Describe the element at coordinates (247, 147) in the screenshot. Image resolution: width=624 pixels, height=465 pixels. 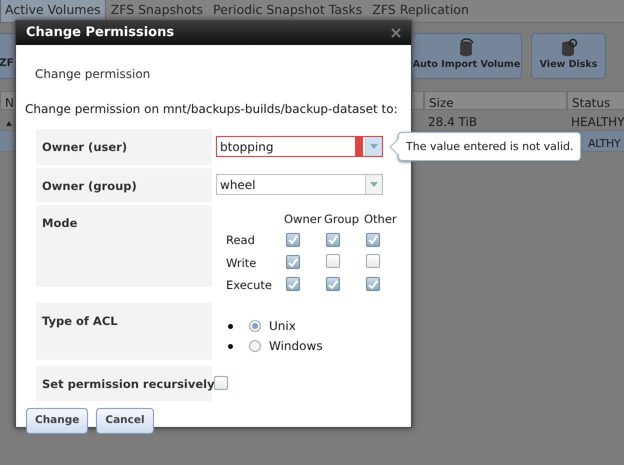
I see `combo-value: btopping` at that location.